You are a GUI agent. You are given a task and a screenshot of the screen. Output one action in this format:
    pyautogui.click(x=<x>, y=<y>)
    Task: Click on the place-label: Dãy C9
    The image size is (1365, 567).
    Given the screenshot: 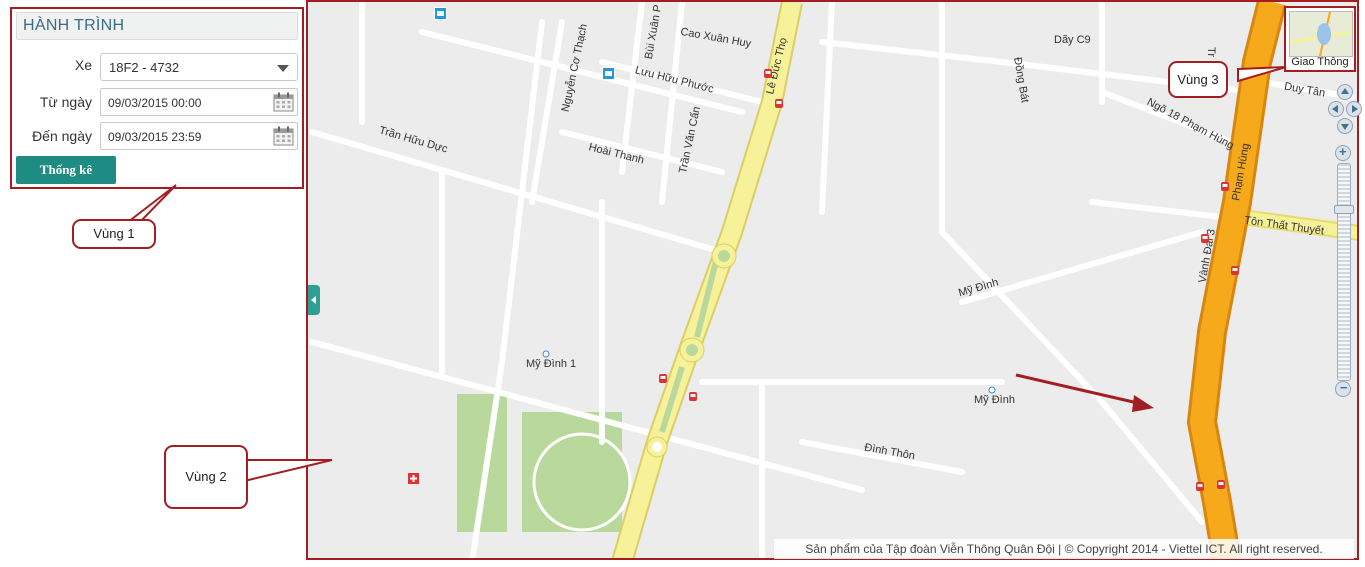 What is the action you would take?
    pyautogui.click(x=1072, y=40)
    